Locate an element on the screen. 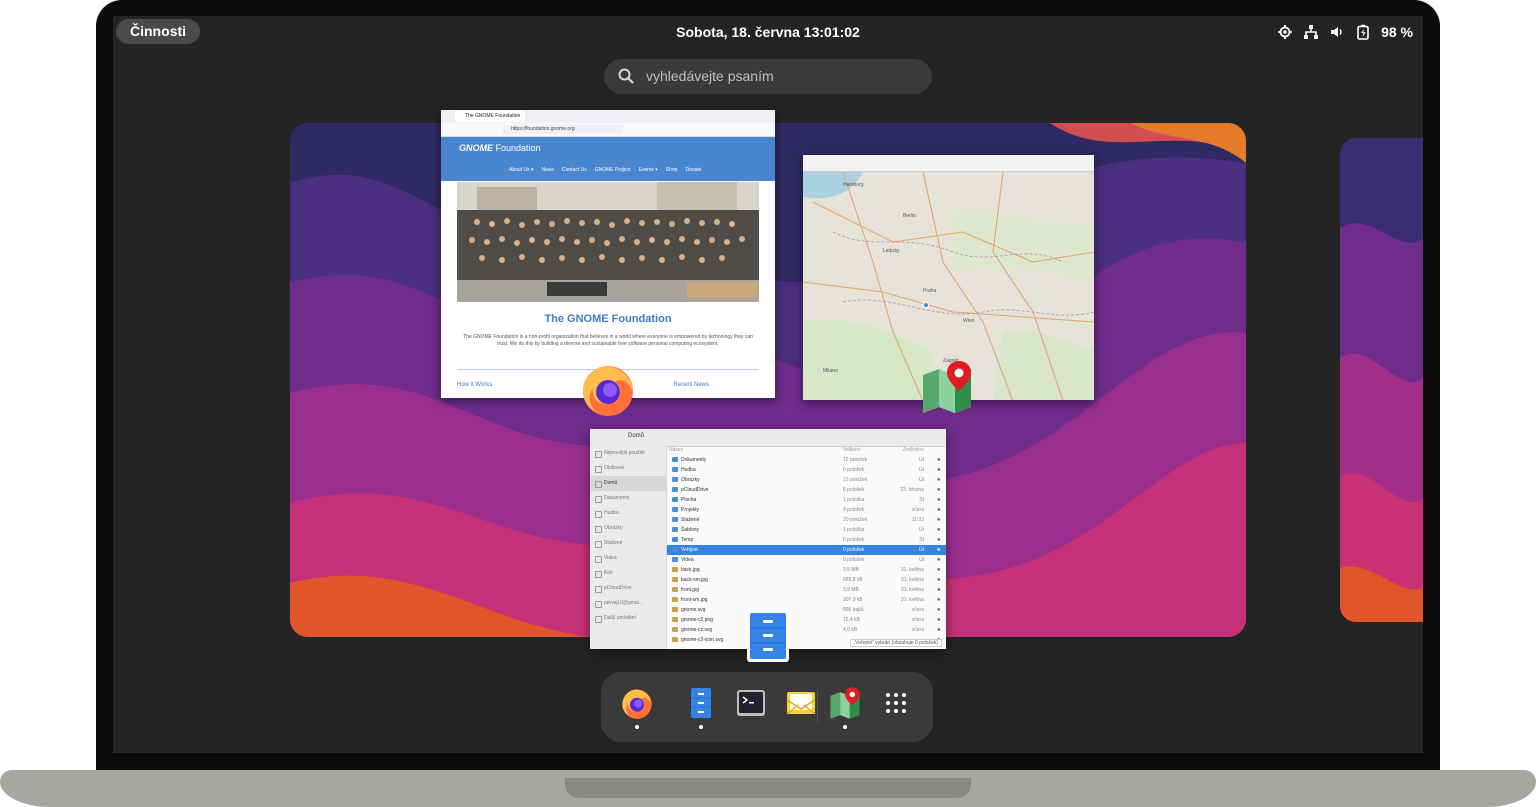 This screenshot has height=807, width=1536. nav-link: Donate is located at coordinates (693, 170).